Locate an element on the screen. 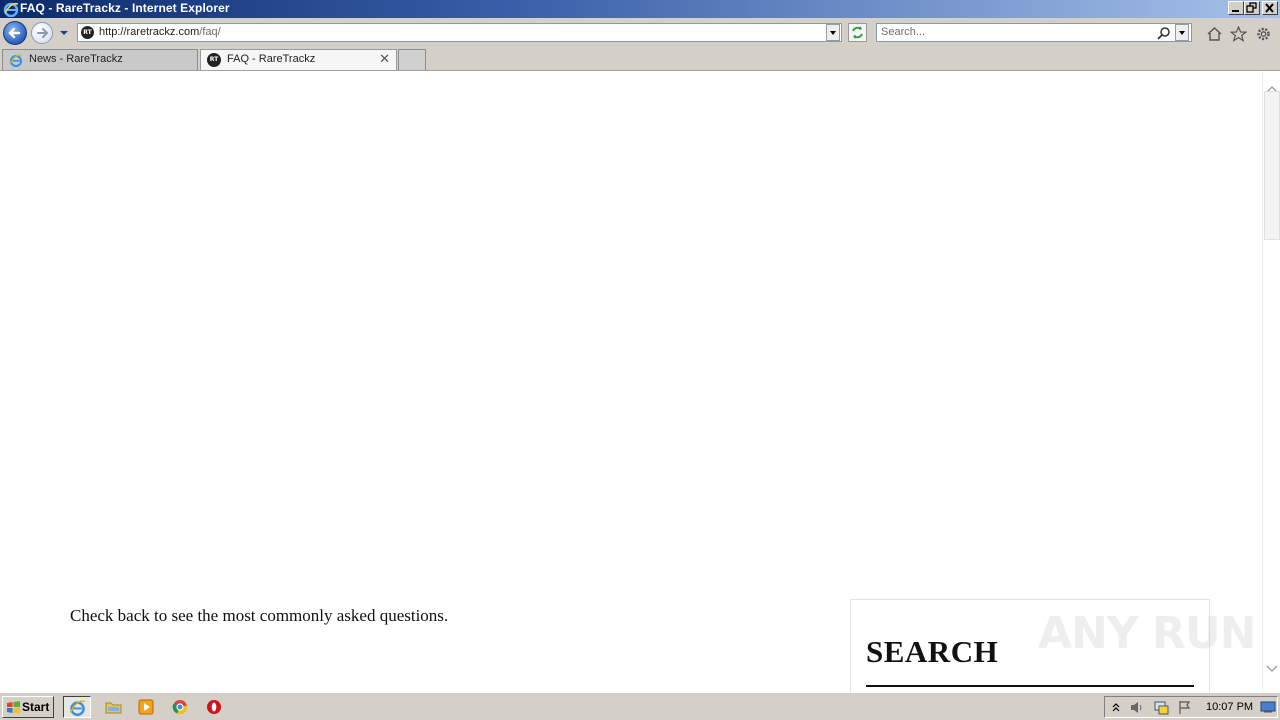 The height and width of the screenshot is (720, 1280). gear-icon is located at coordinates (1263, 34).